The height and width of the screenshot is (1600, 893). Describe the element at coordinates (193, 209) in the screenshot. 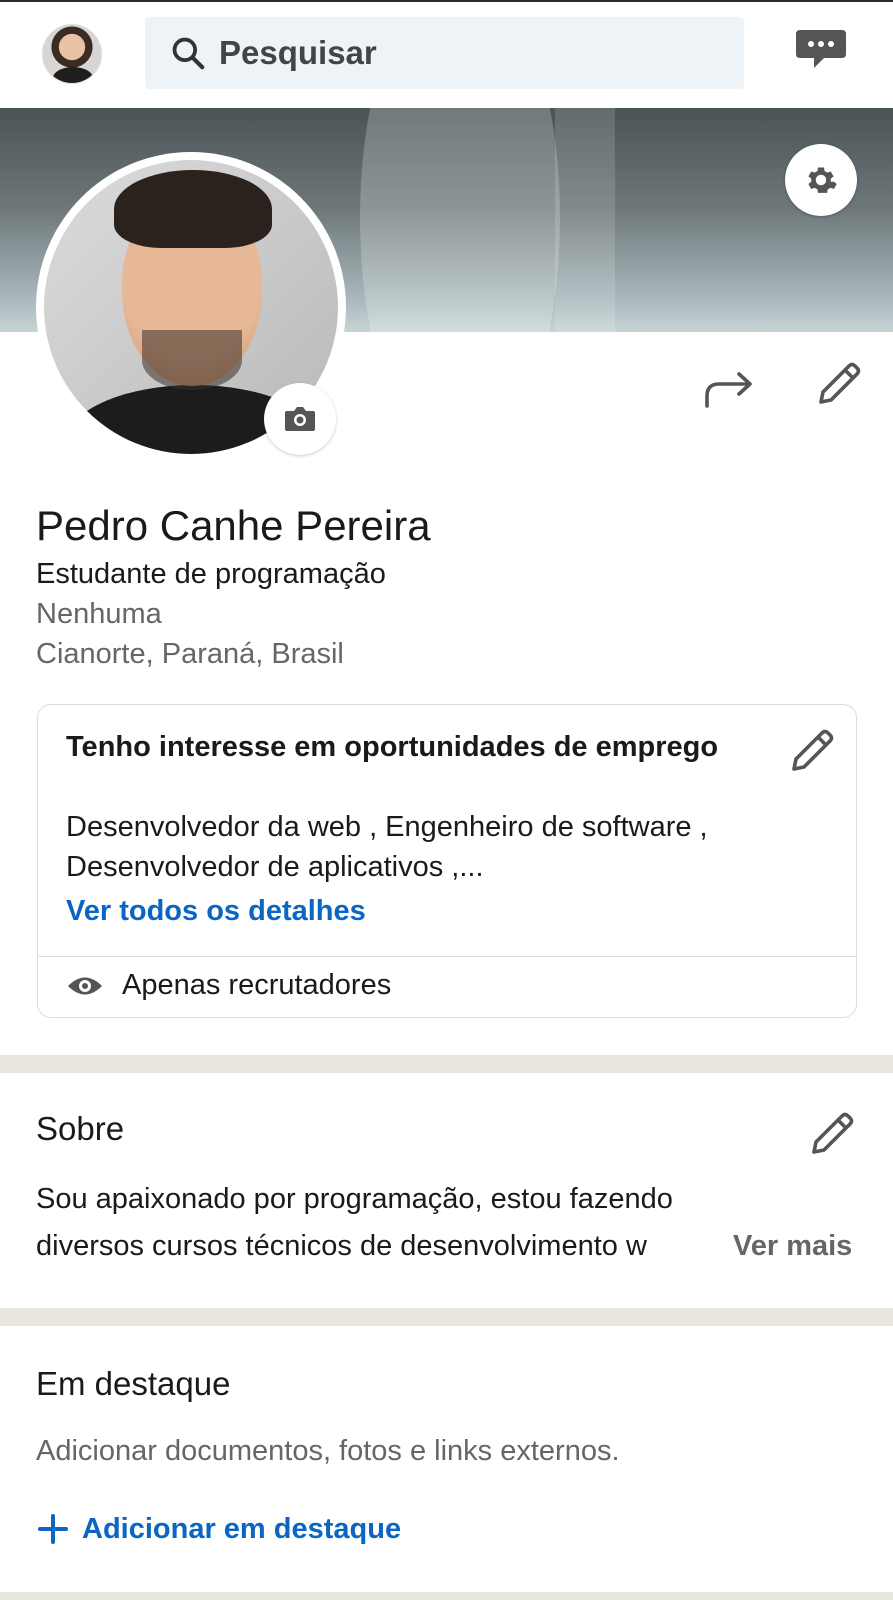

I see `photo-hair` at that location.